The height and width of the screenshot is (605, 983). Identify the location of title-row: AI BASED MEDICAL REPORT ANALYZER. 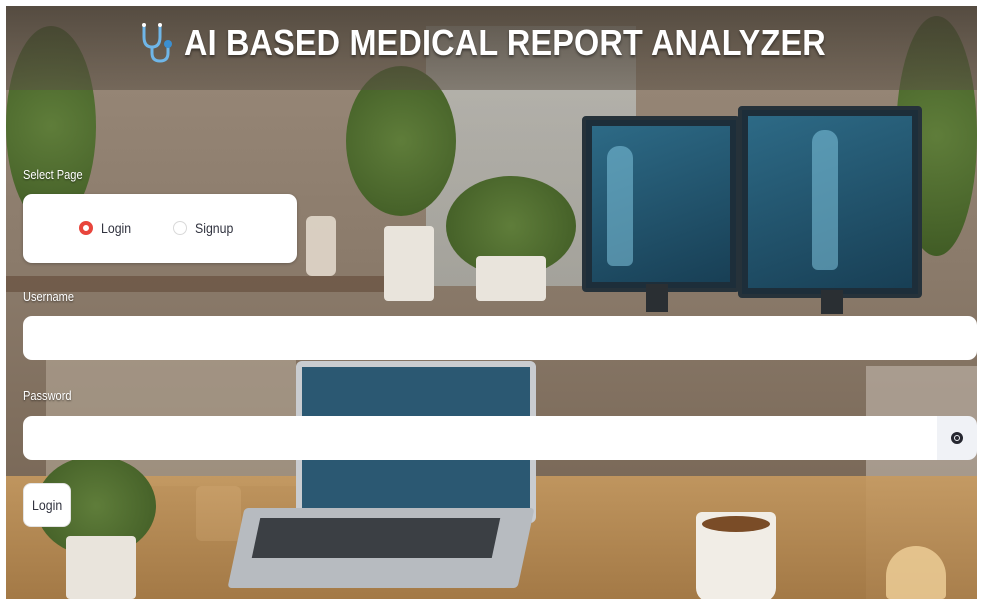
(491, 43).